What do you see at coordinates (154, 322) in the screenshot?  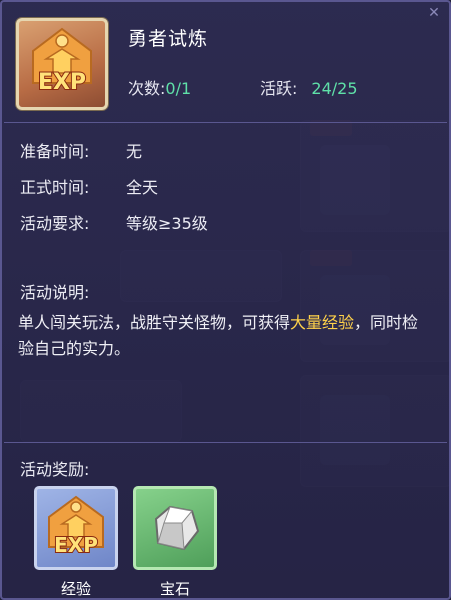 I see `description-text-before: 单人闯关玩法，战胜守关怪物，可获得` at bounding box center [154, 322].